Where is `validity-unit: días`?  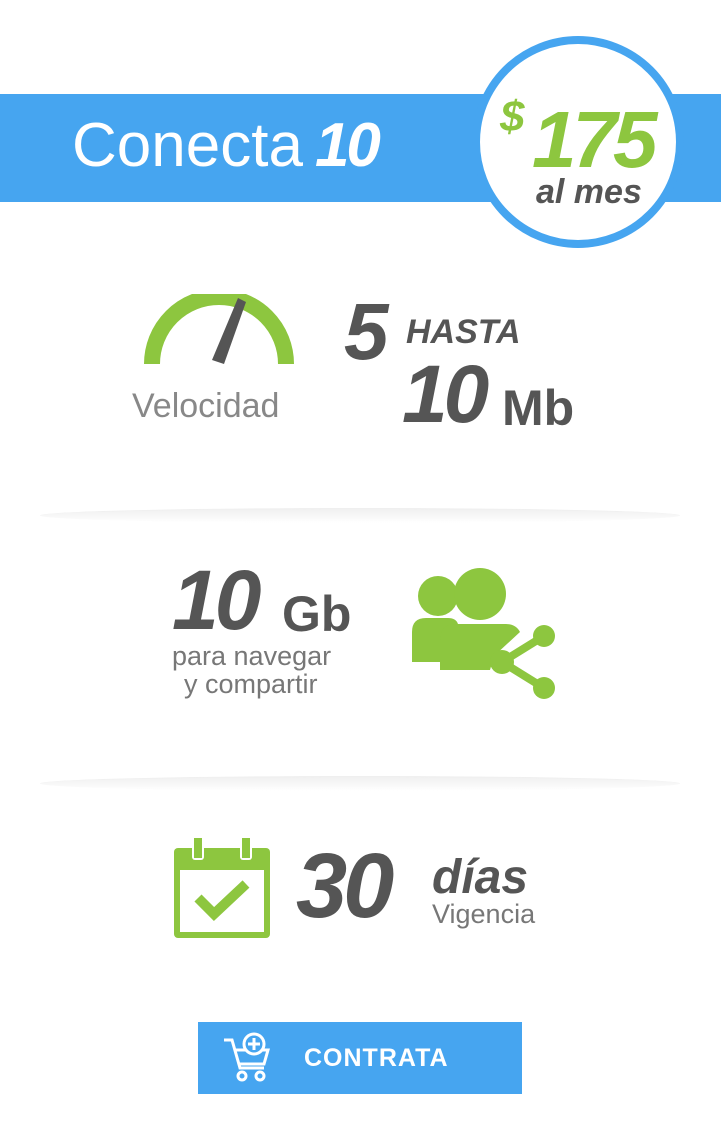 validity-unit: días is located at coordinates (480, 877).